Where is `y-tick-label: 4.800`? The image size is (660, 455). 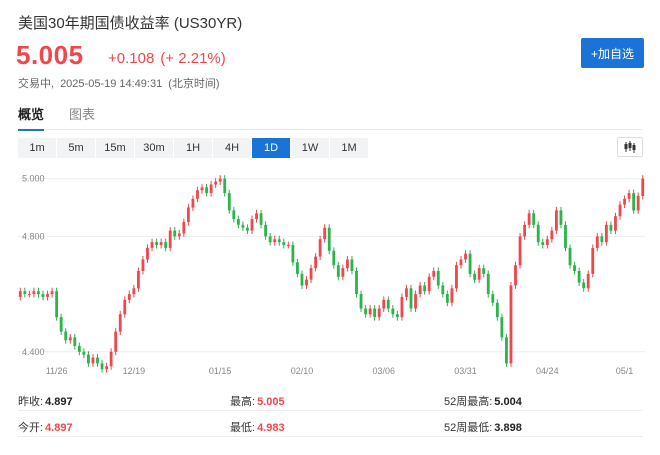 y-tick-label: 4.800 is located at coordinates (33, 236).